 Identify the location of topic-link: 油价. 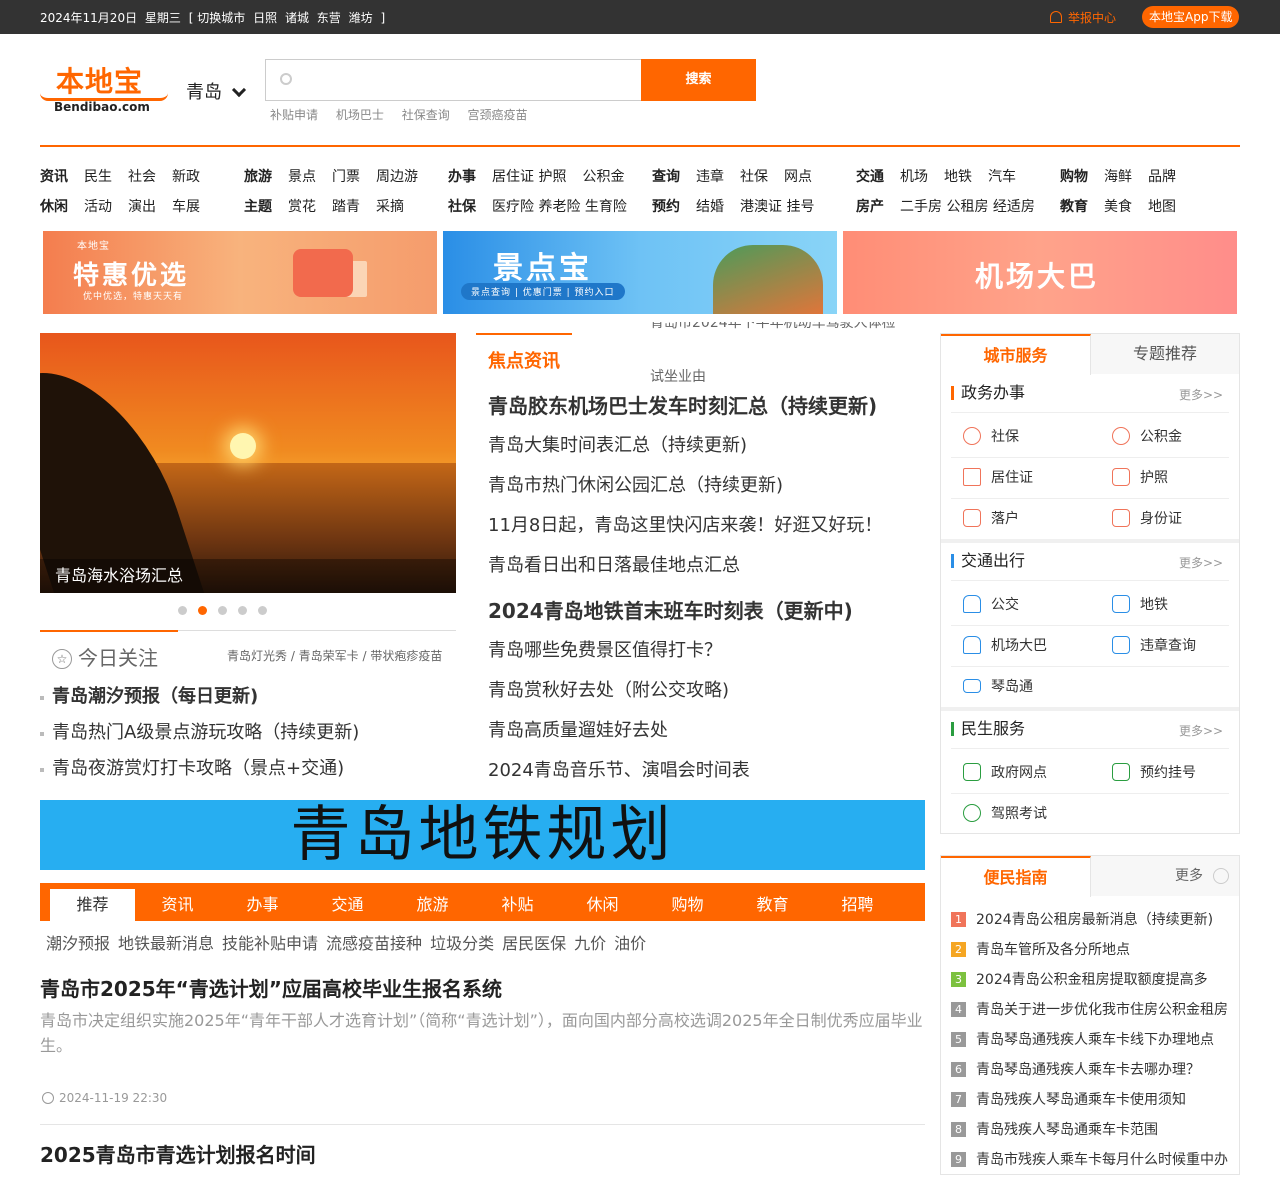
(630, 943).